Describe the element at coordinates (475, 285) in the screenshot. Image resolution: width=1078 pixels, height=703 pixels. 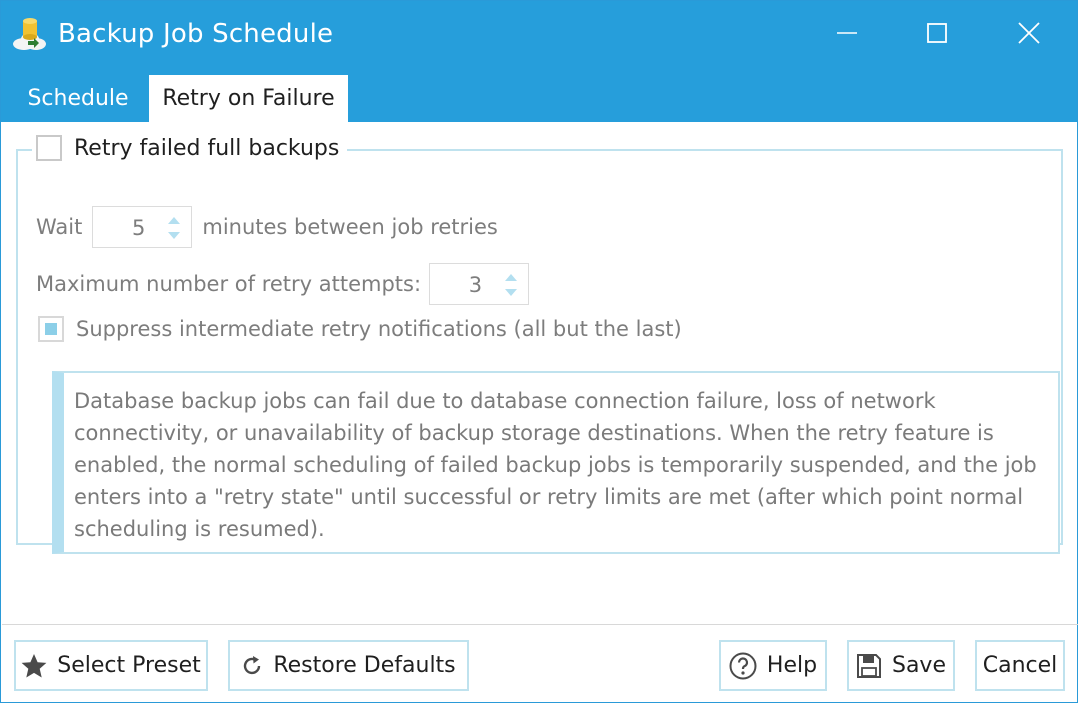
I see `max-attempts-value: 3` at that location.